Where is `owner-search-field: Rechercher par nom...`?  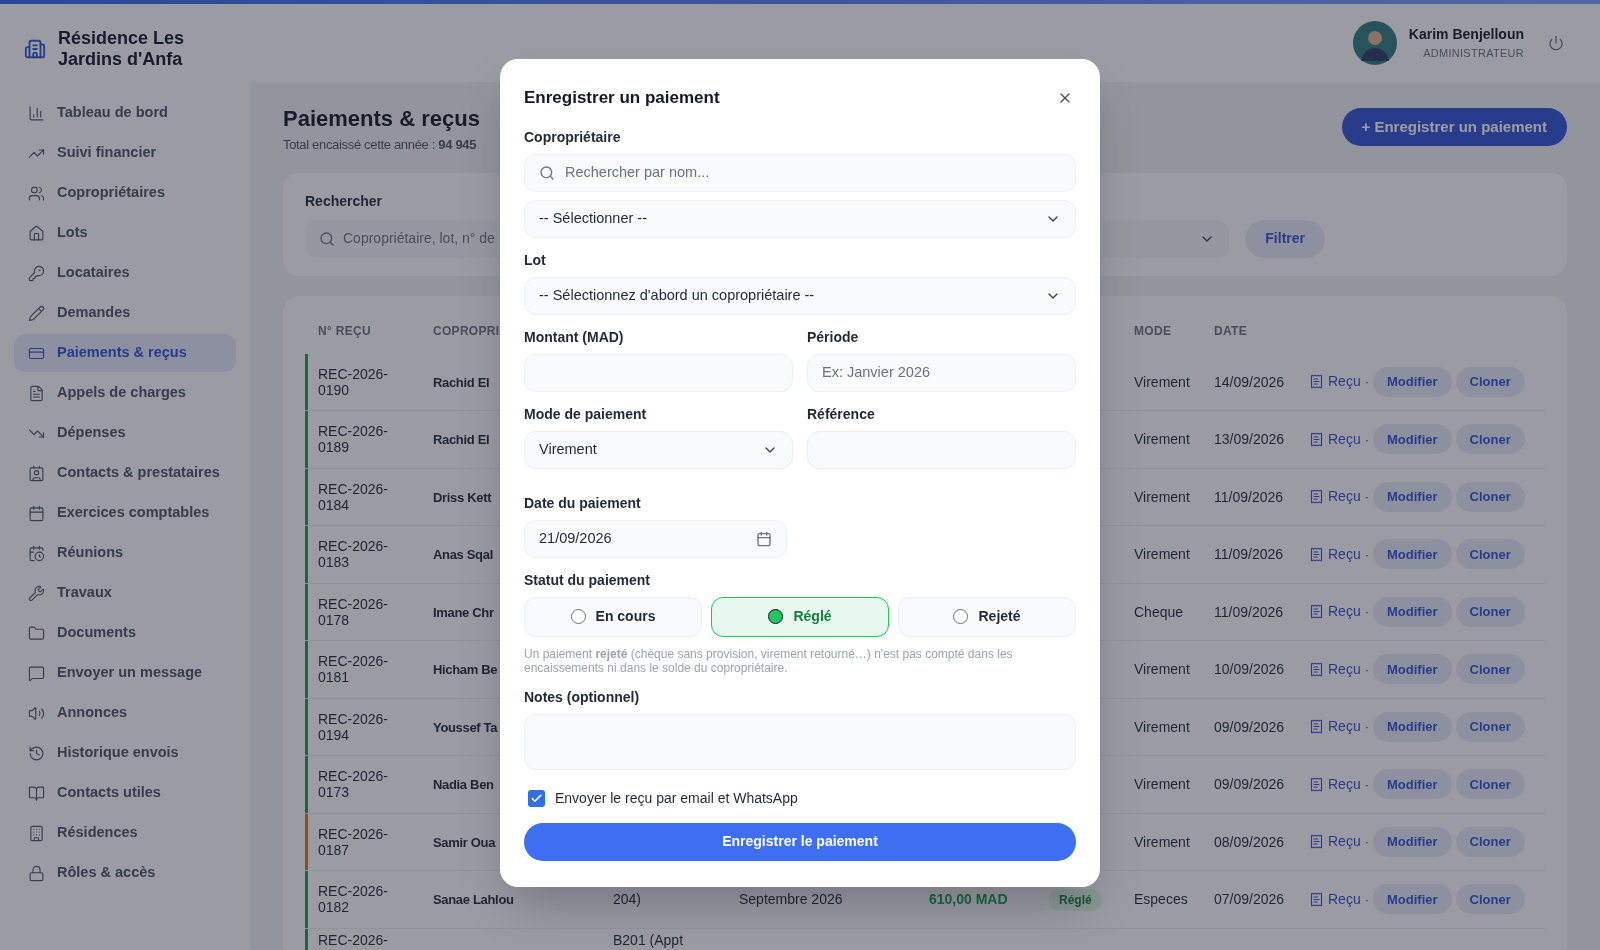
owner-search-field: Rechercher par nom... is located at coordinates (800, 172).